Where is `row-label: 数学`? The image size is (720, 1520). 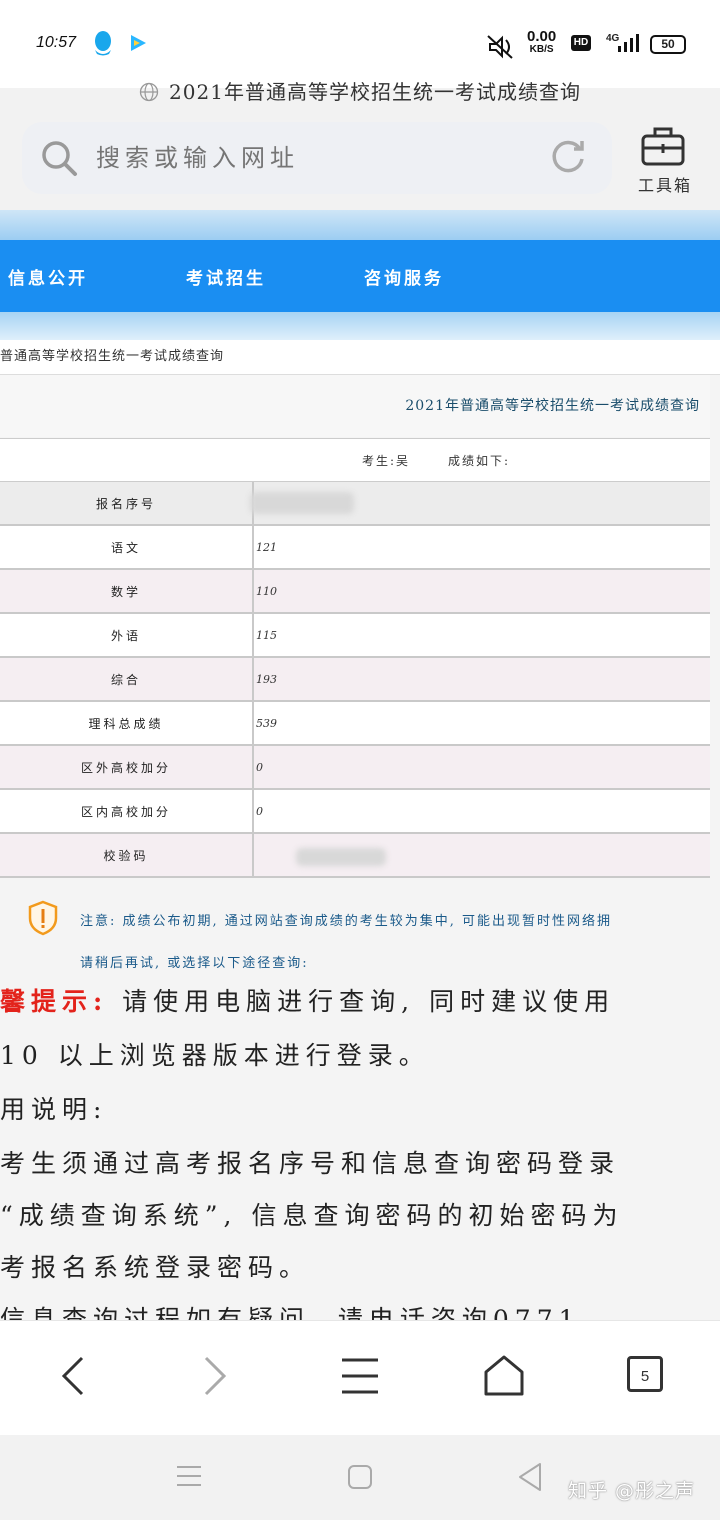 row-label: 数学 is located at coordinates (127, 591).